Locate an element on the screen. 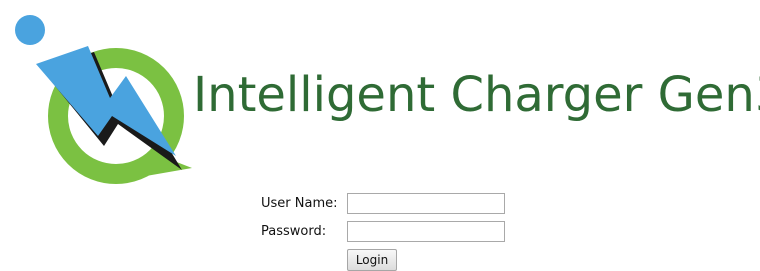 The width and height of the screenshot is (760, 271). username-label: User Name: is located at coordinates (299, 203).